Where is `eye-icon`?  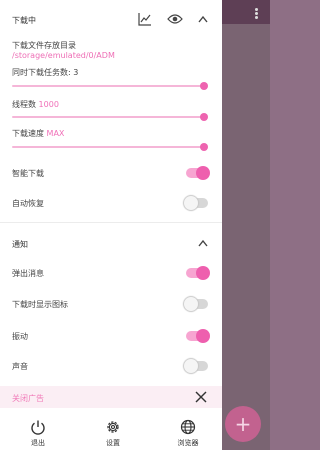 eye-icon is located at coordinates (175, 19).